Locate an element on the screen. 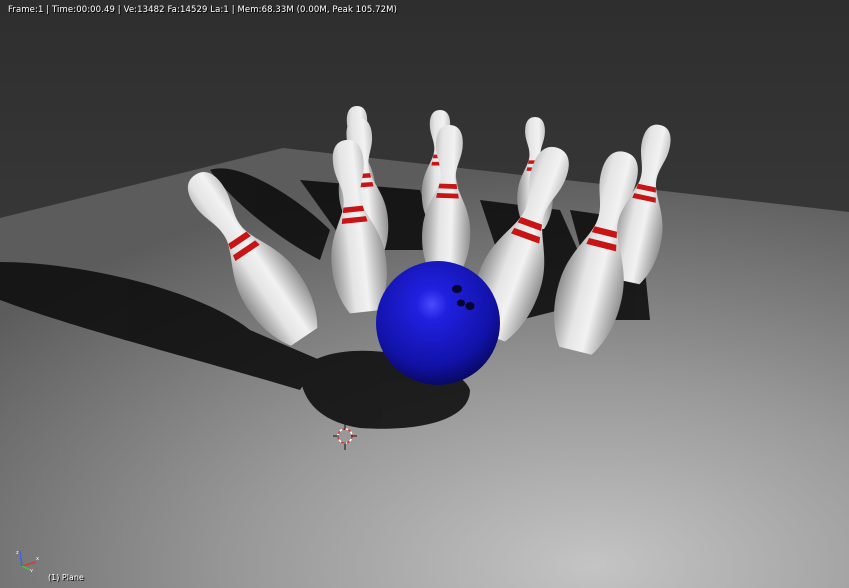 The width and height of the screenshot is (849, 588). svg-text: y is located at coordinates (31, 570).